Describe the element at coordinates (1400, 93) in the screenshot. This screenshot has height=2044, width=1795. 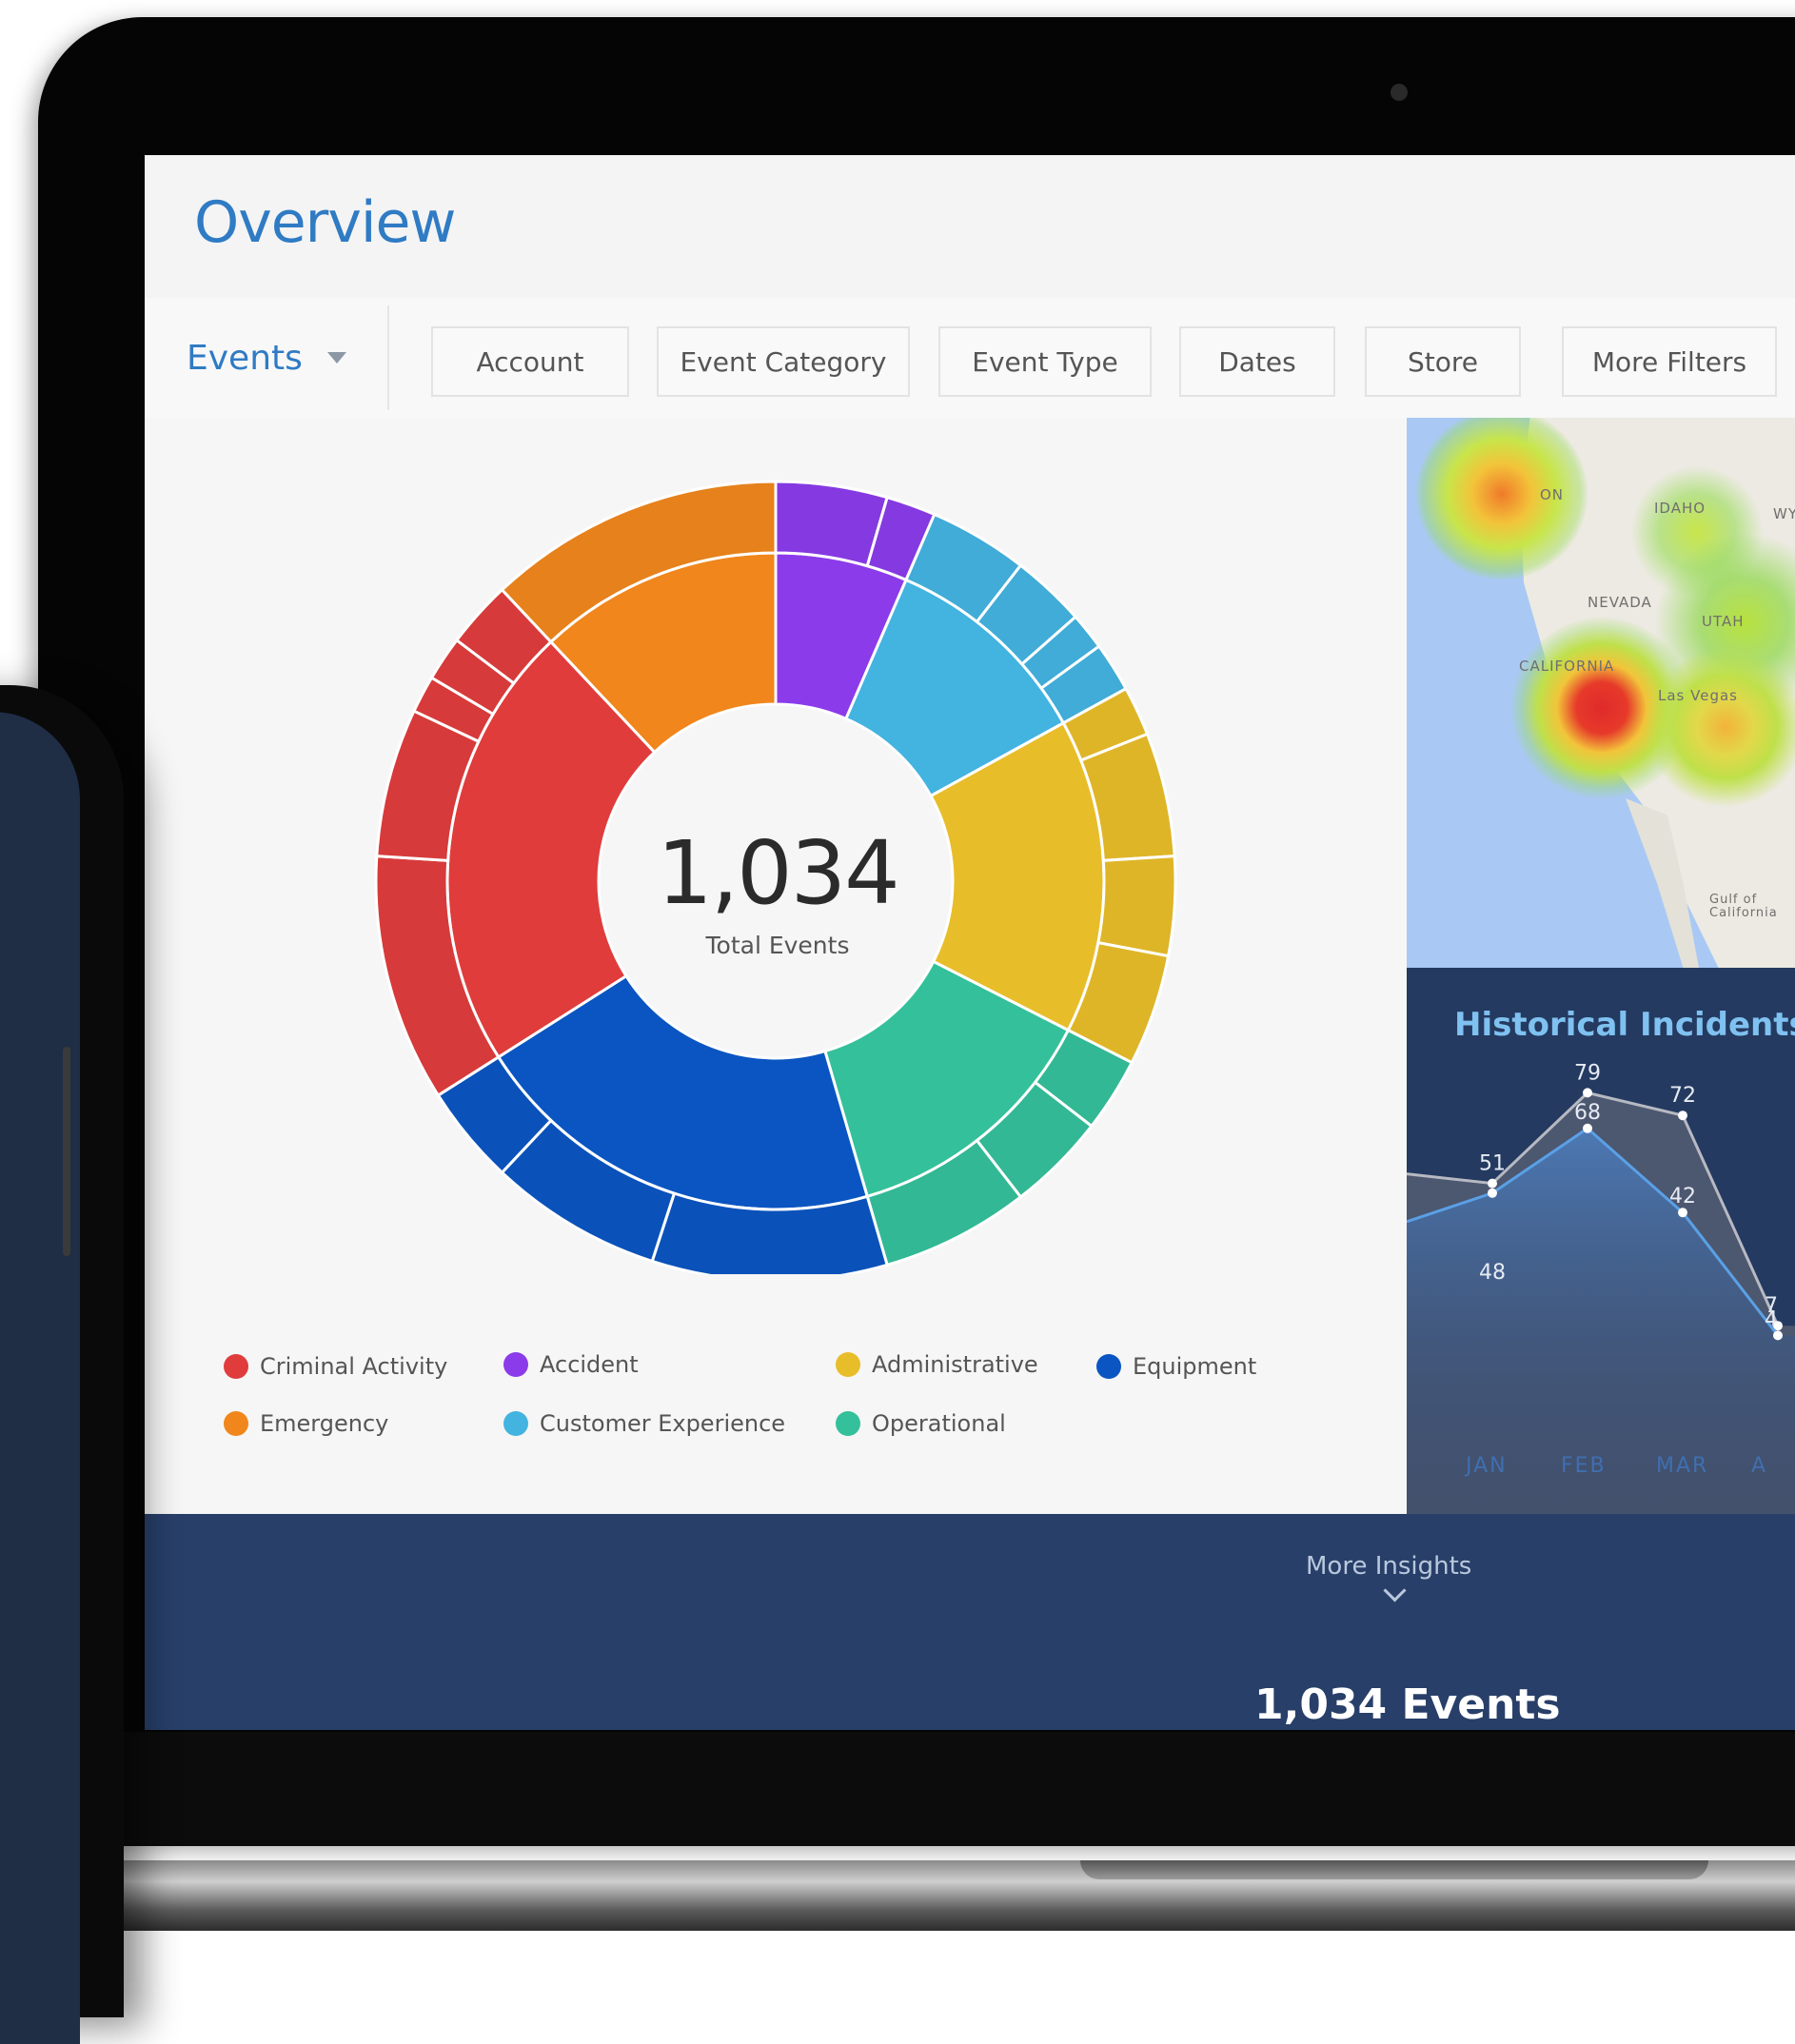
I see `camera-icon` at that location.